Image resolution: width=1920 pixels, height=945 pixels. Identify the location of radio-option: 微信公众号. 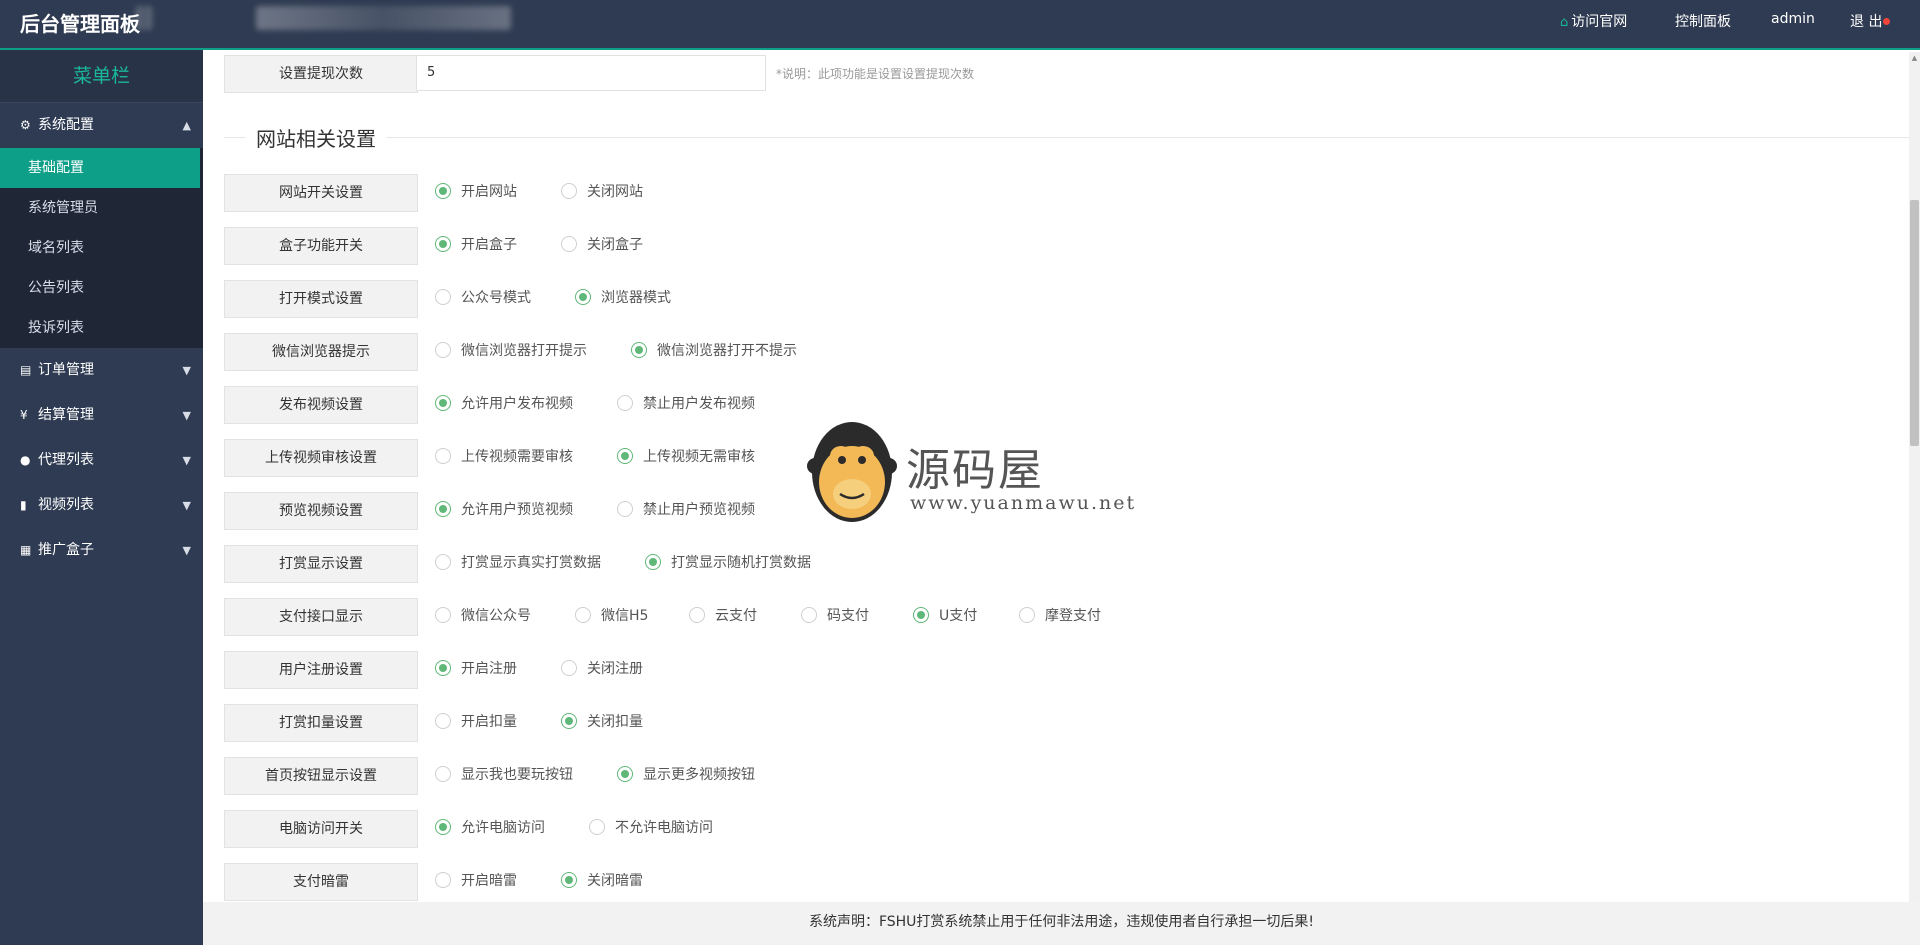
(483, 616).